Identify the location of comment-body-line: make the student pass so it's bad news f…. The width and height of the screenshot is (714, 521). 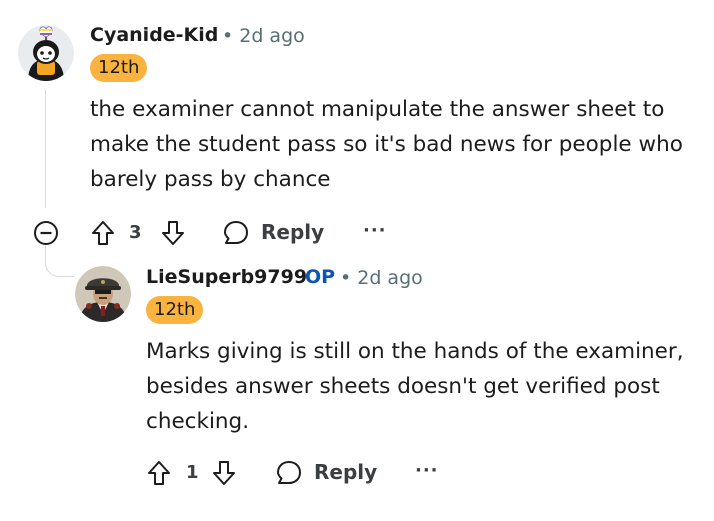
(386, 144).